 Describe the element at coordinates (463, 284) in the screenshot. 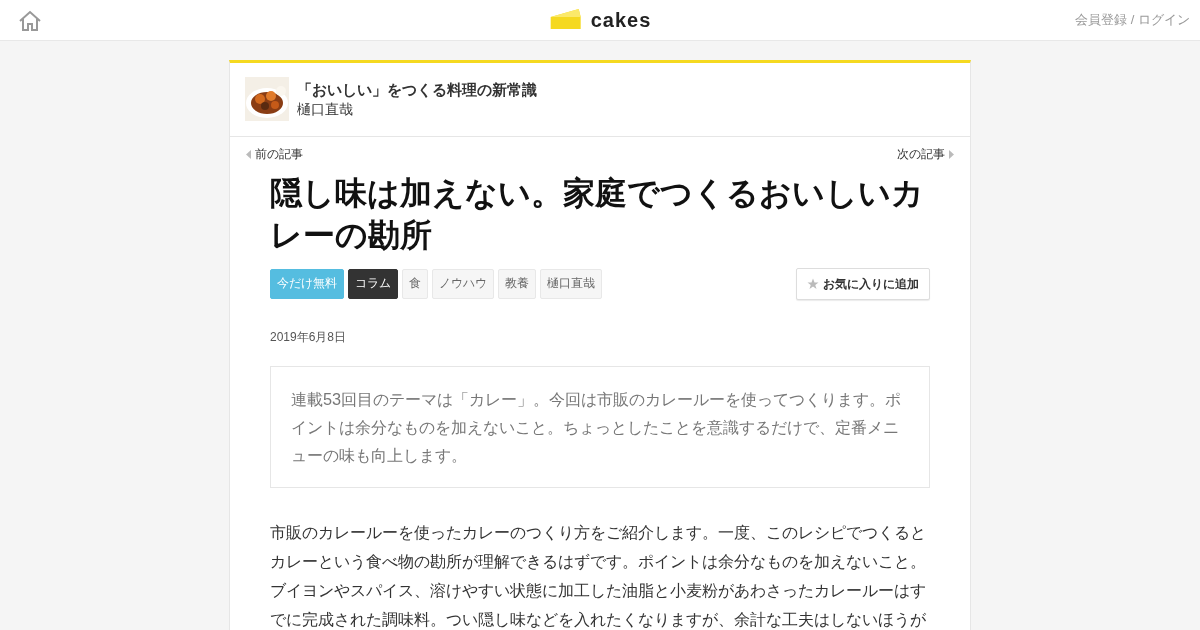

I see `tag-link: ノウハウ` at that location.